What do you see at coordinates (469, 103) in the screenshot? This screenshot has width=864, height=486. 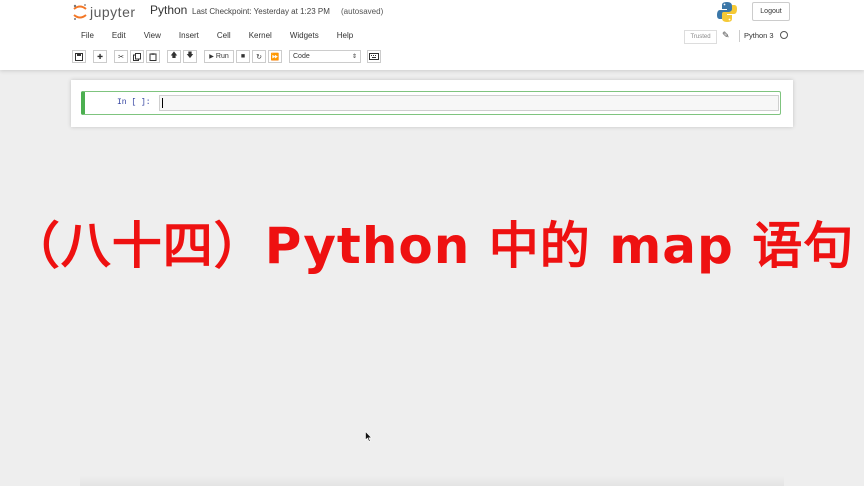 I see `code-input` at bounding box center [469, 103].